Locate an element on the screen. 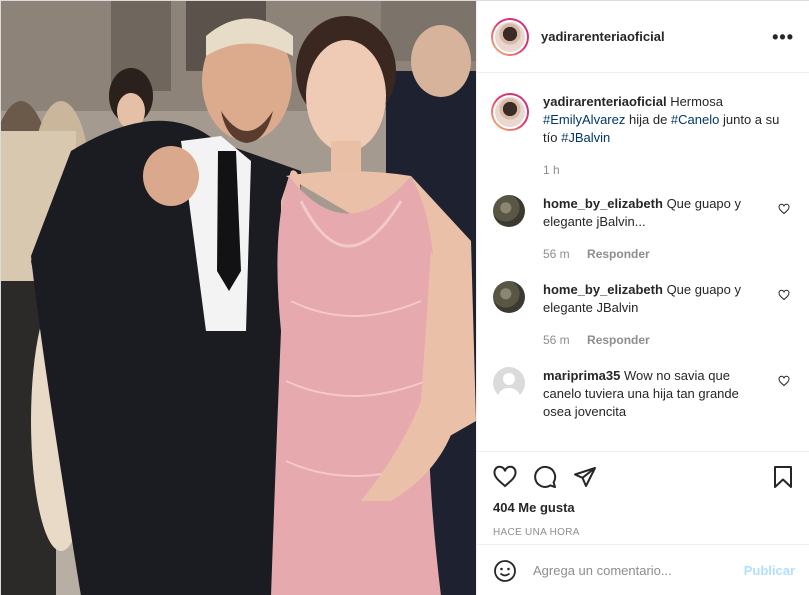  caption-username: yadirarenteriaoficial is located at coordinates (605, 101).